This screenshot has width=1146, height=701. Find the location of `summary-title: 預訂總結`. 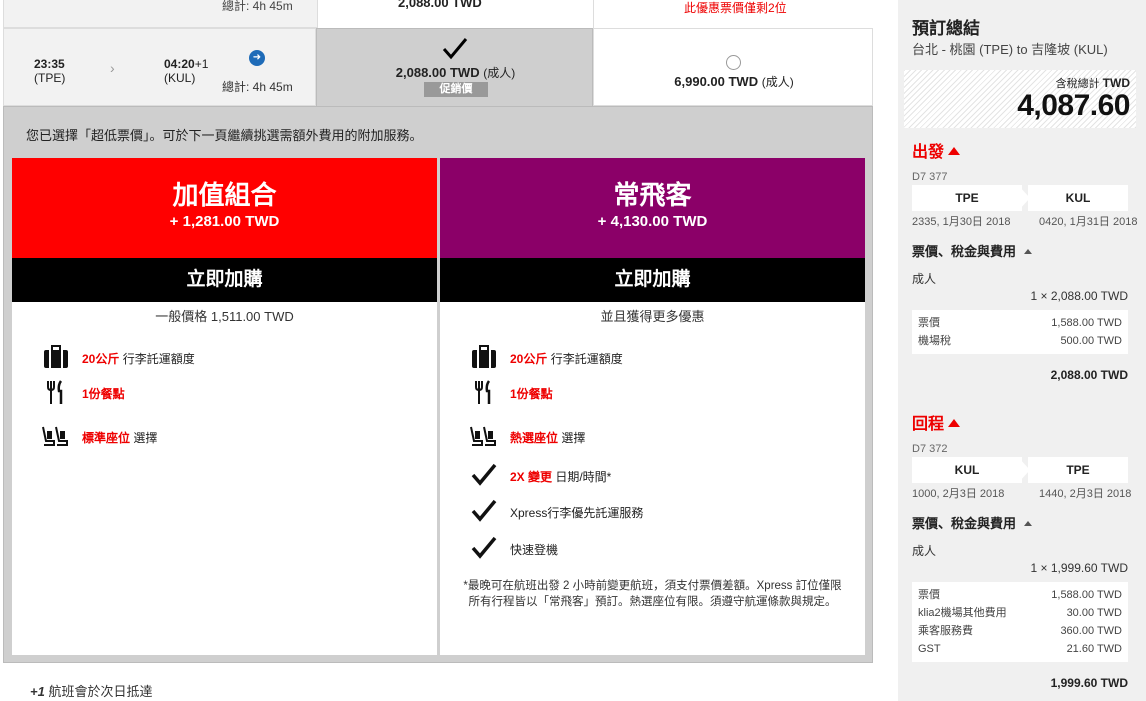

summary-title: 預訂總結 is located at coordinates (946, 28).